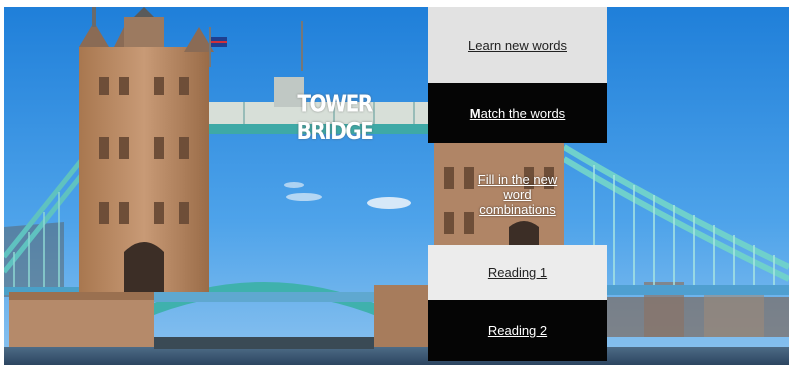  I want to click on menu-item-reading-1: Reading 1, so click(517, 272).